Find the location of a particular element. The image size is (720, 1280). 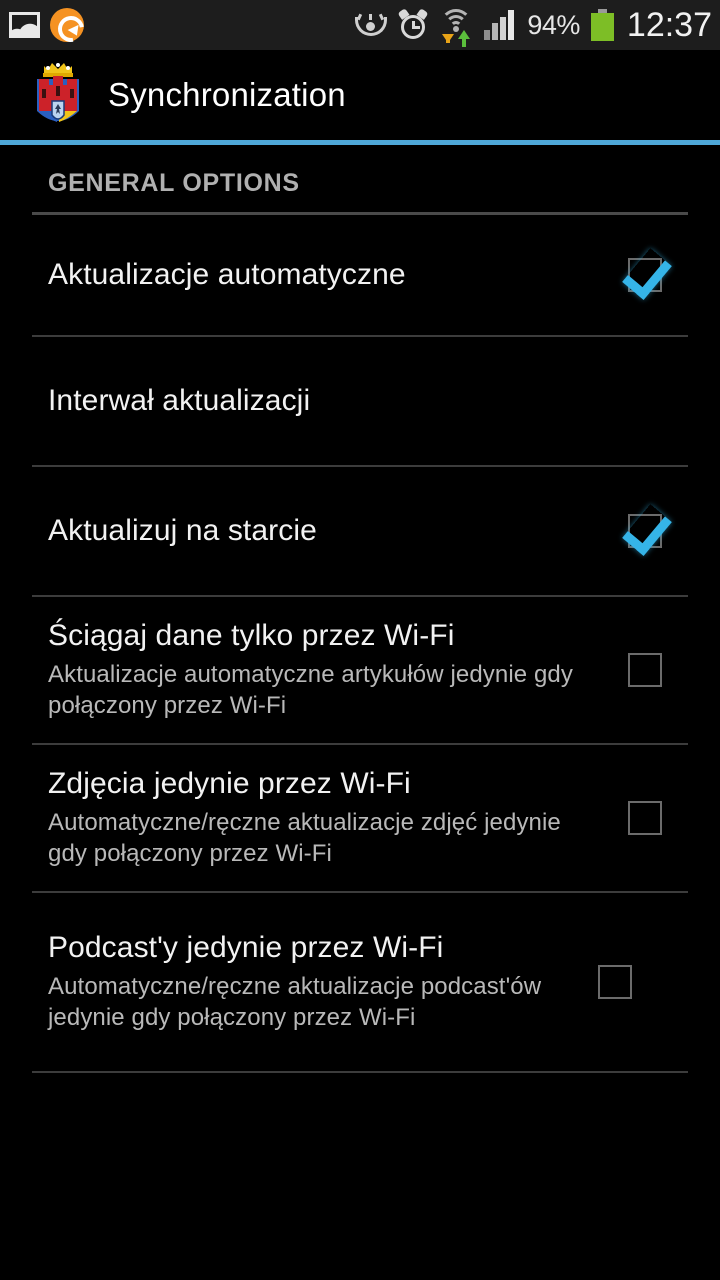

list-item-aktualizuj-na-starcie: Aktualizuj na starcie is located at coordinates (360, 531).